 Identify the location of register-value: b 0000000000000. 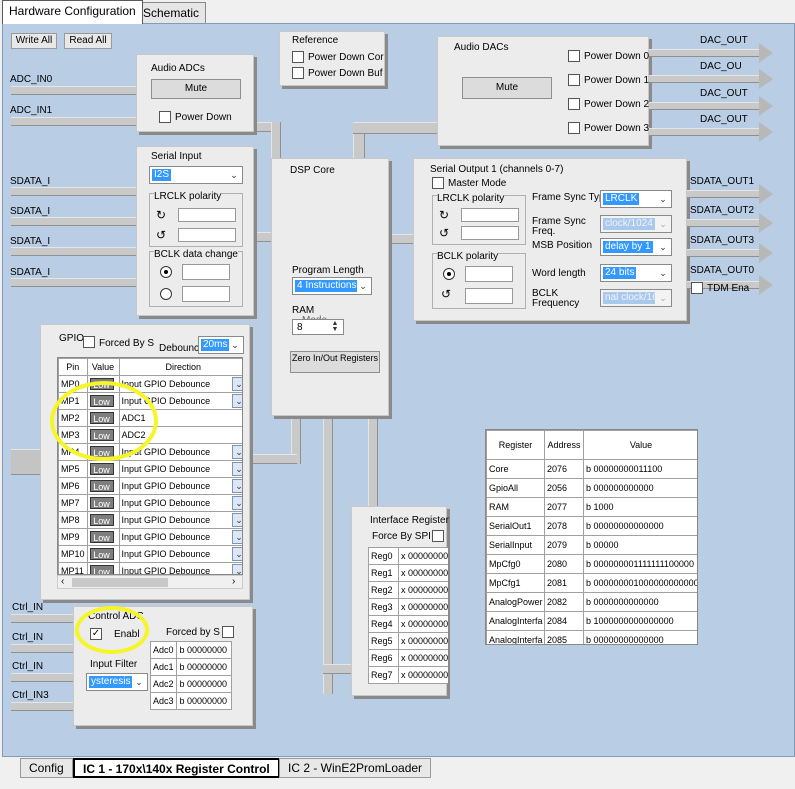
(640, 602).